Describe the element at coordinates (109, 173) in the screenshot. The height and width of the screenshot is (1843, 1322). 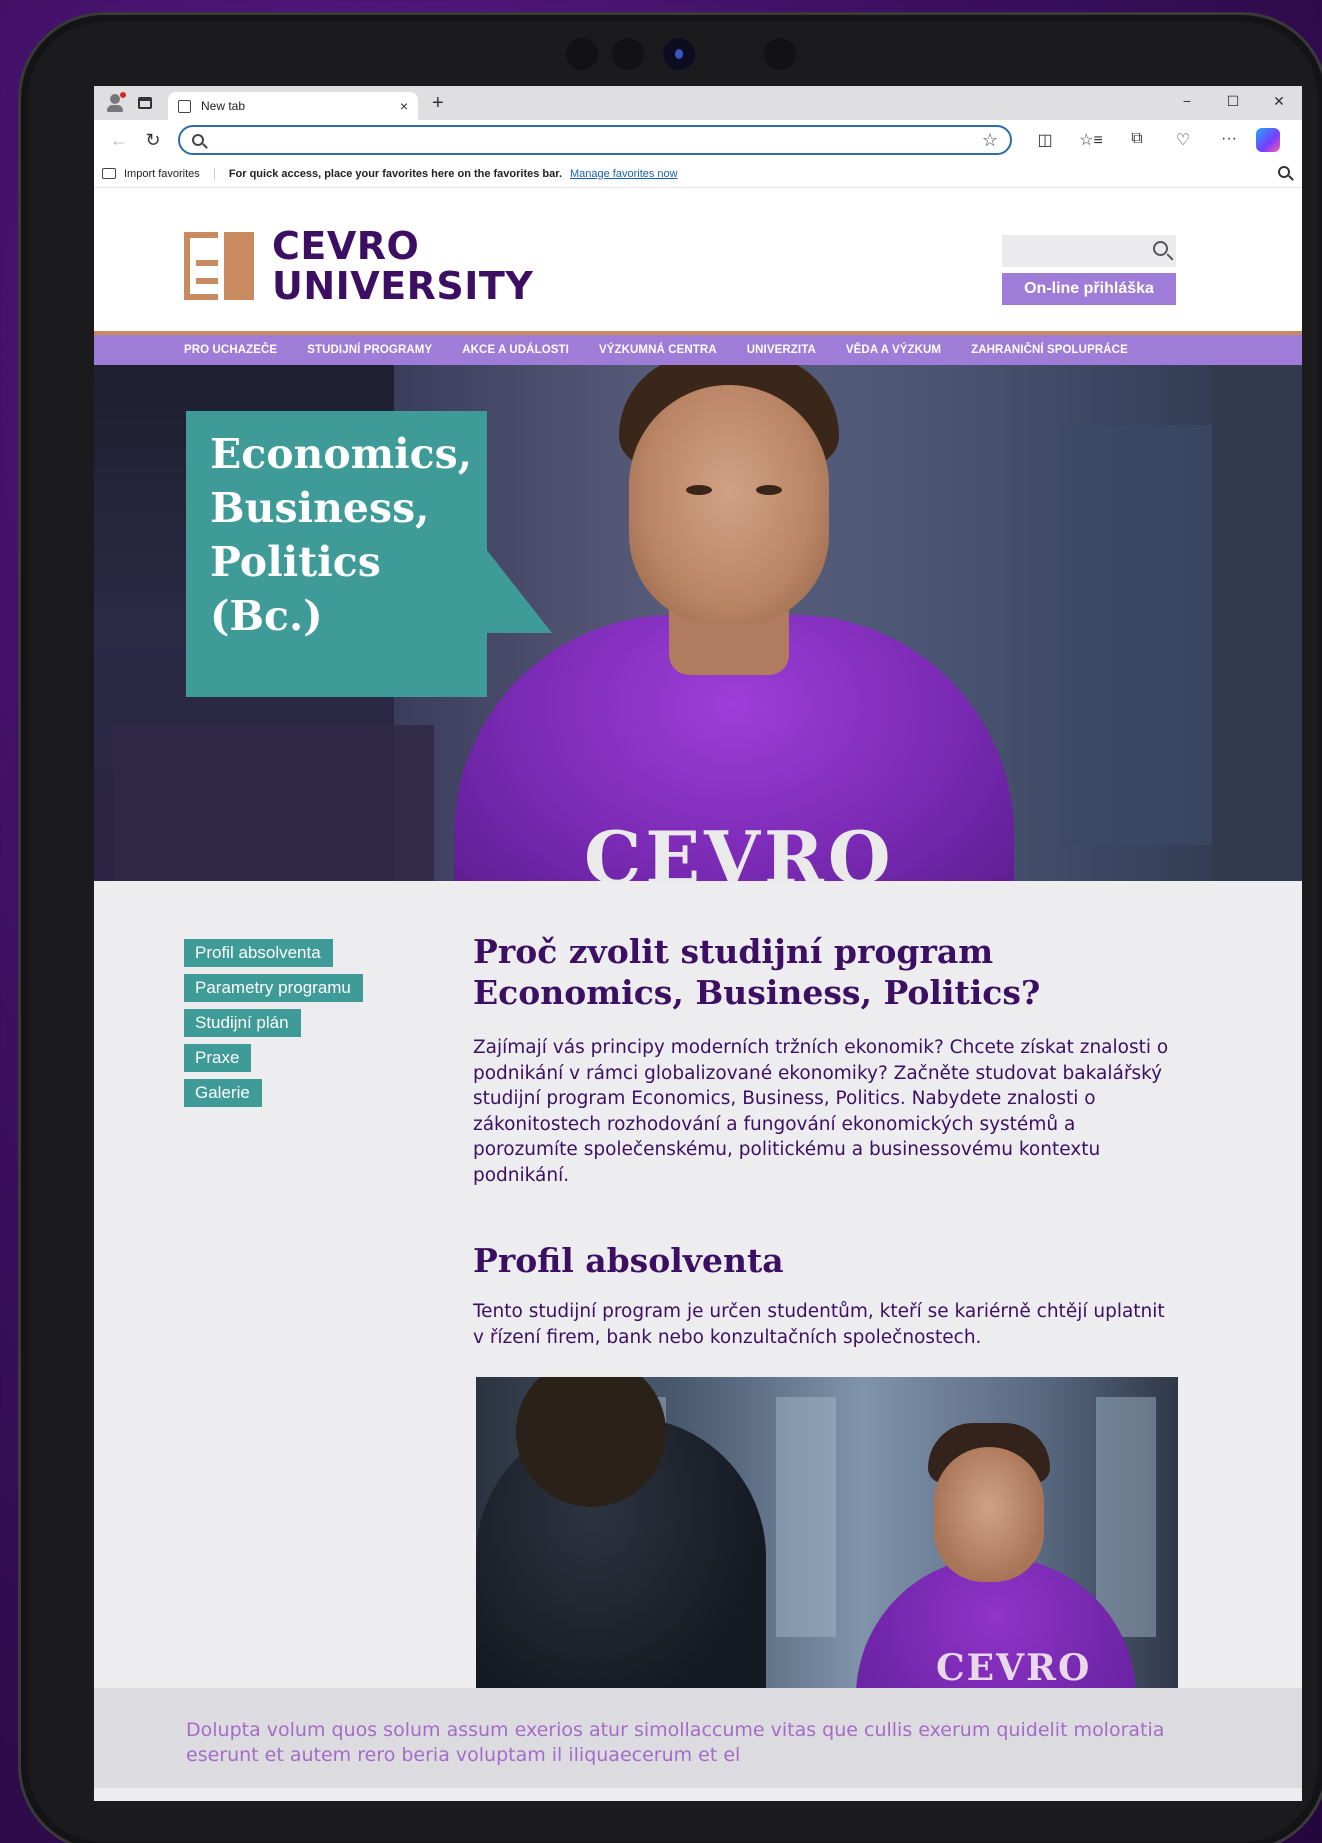
I see `import-icon` at that location.